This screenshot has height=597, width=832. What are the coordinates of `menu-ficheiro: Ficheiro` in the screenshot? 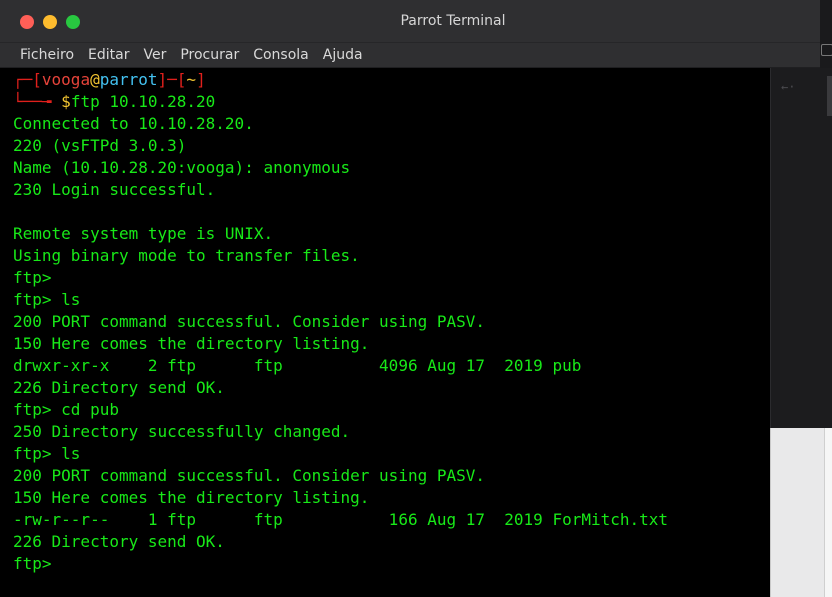 It's located at (47, 55).